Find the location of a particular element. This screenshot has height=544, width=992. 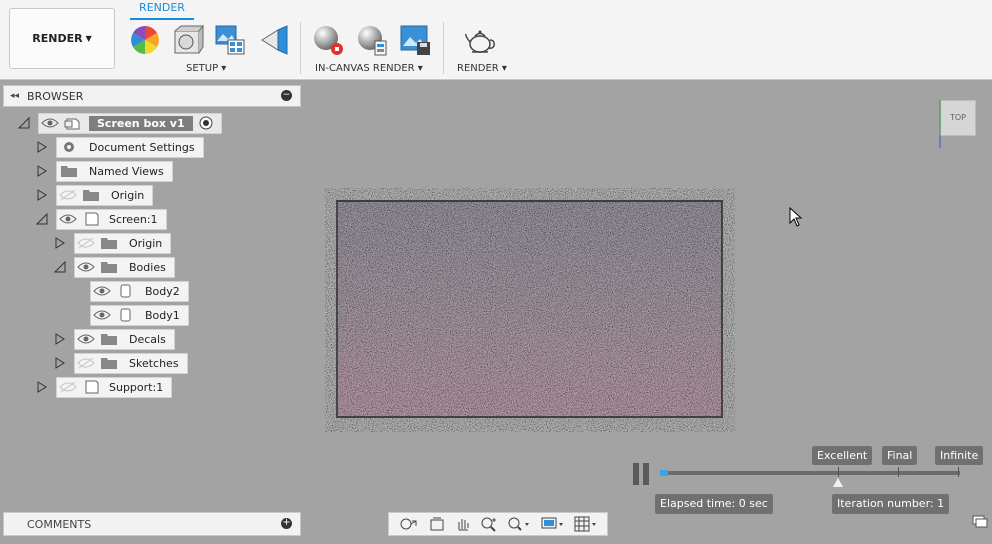

minimize-icon: − is located at coordinates (286, 95).